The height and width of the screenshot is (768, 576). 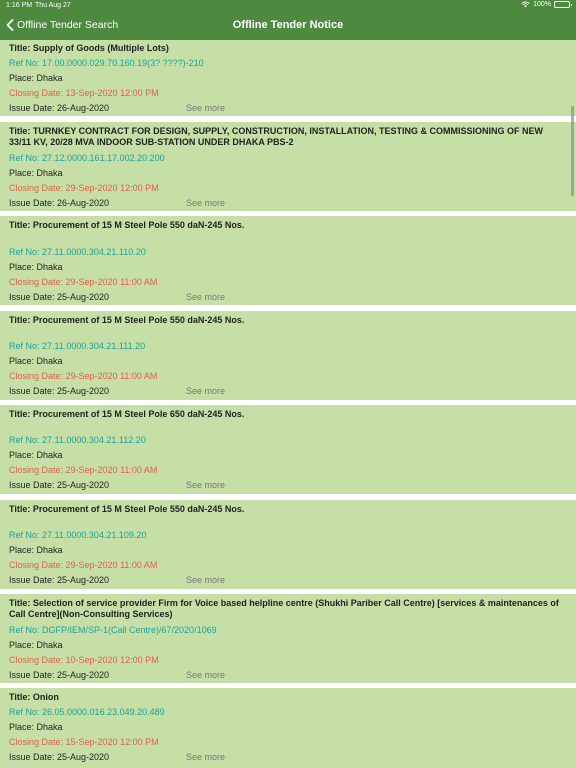 I want to click on status-time: 1:16 PM, so click(x=19, y=5).